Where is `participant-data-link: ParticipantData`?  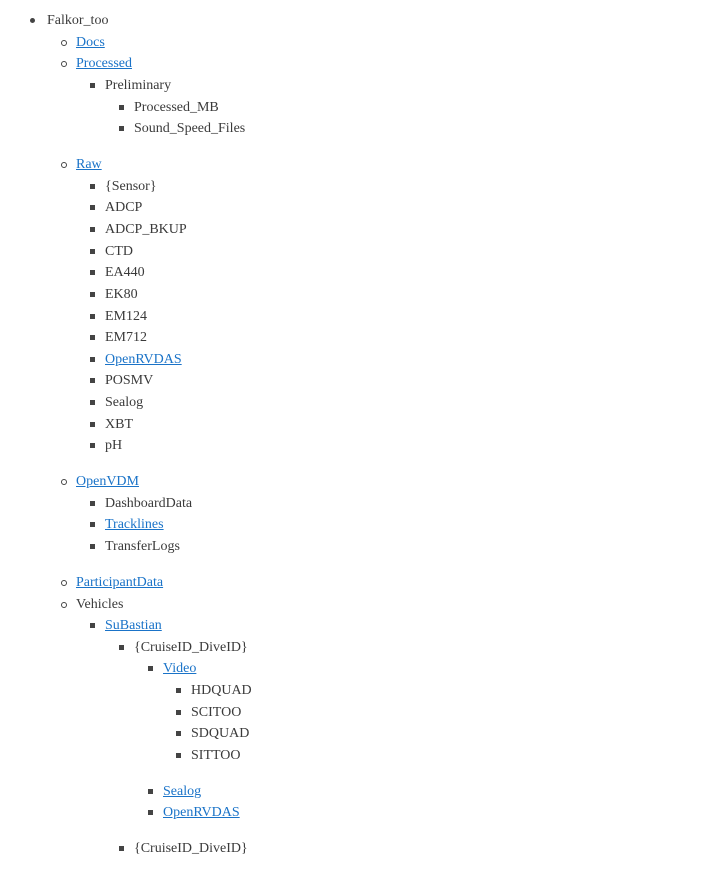
participant-data-link: ParticipantData is located at coordinates (119, 583).